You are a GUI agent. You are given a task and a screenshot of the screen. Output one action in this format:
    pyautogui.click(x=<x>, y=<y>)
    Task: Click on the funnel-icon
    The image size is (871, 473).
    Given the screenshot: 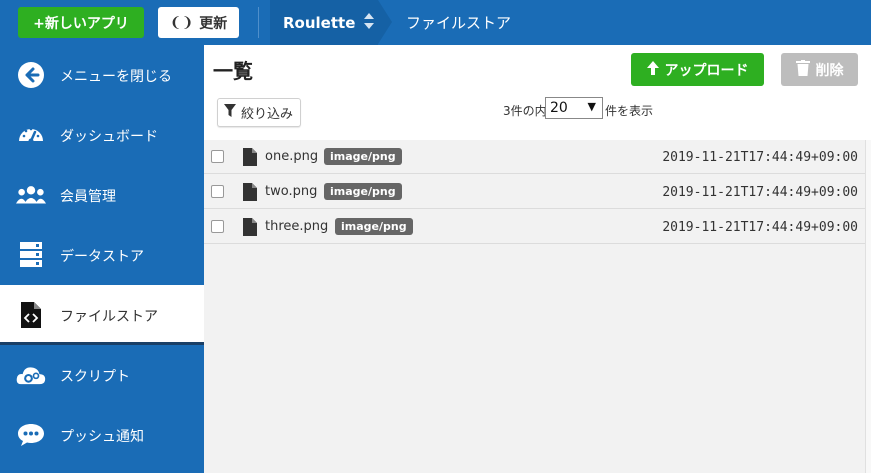 What is the action you would take?
    pyautogui.click(x=230, y=112)
    